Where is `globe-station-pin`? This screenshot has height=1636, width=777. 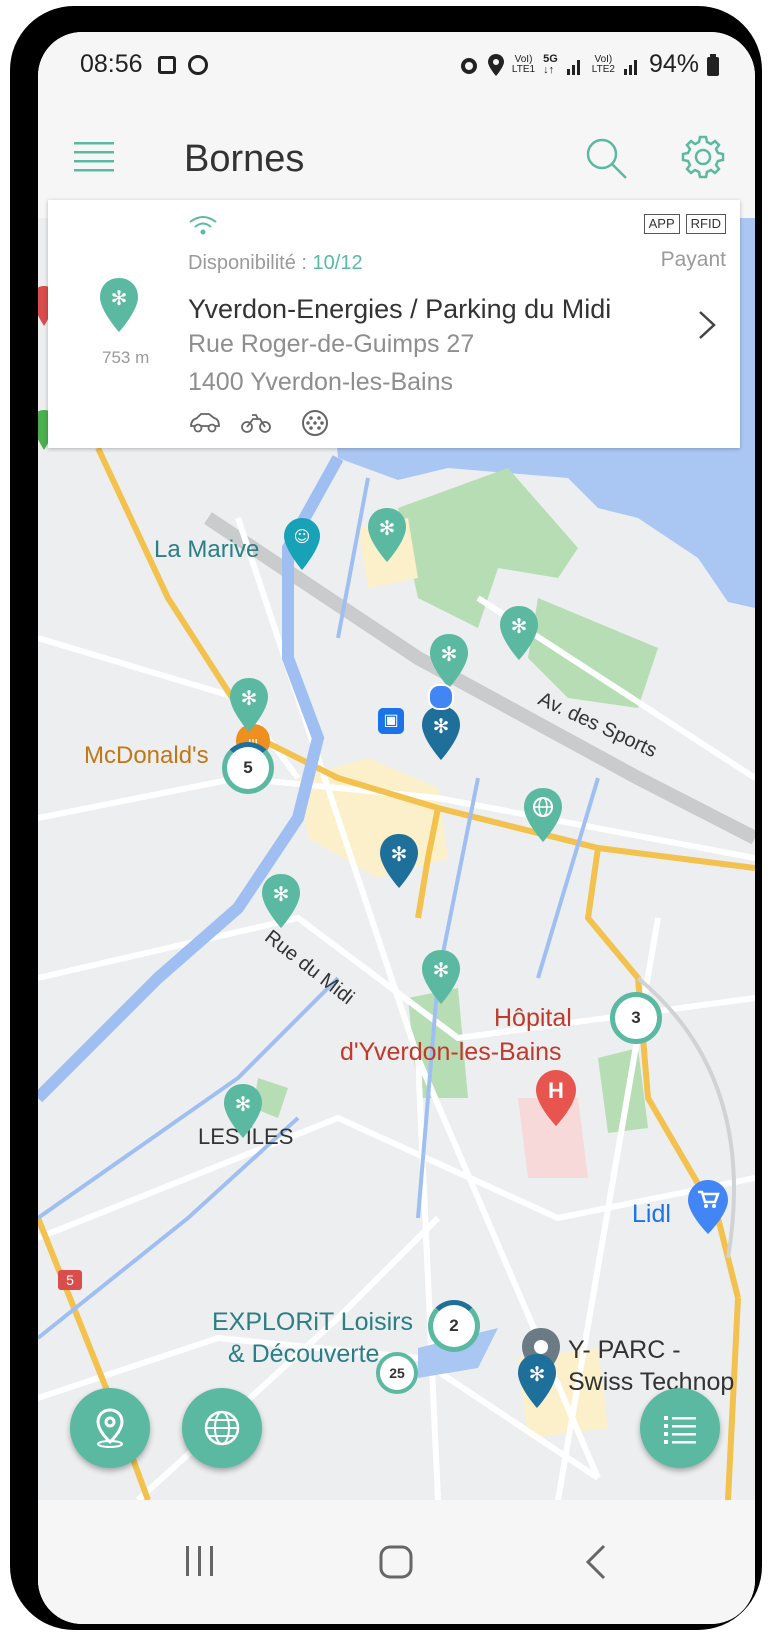 globe-station-pin is located at coordinates (543, 815).